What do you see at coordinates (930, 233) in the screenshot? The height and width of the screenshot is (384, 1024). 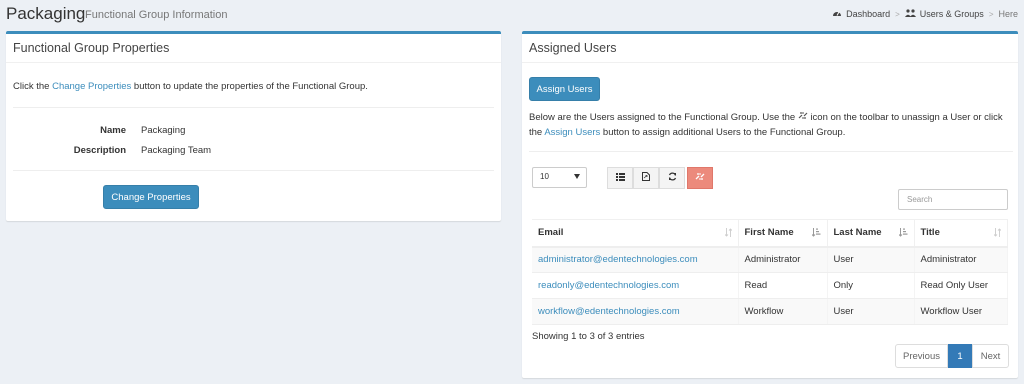 I see `column-label: Title` at bounding box center [930, 233].